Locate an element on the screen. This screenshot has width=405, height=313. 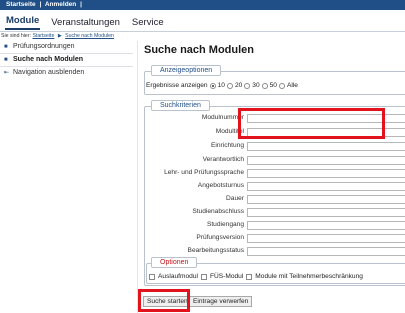
sidebar-item-label: Suche nach Modulen is located at coordinates (48, 59).